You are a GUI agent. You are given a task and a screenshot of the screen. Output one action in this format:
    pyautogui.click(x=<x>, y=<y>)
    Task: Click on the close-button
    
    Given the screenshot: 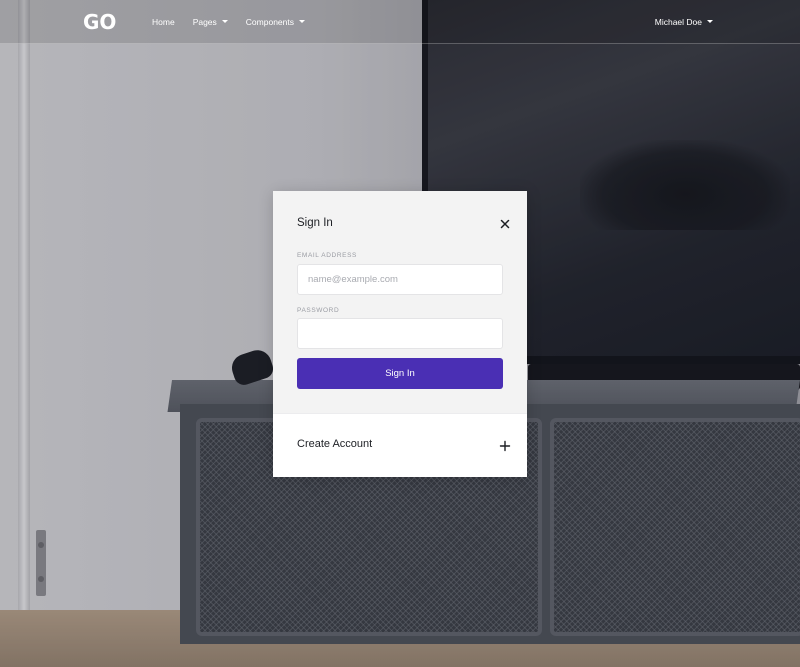 What is the action you would take?
    pyautogui.click(x=505, y=223)
    